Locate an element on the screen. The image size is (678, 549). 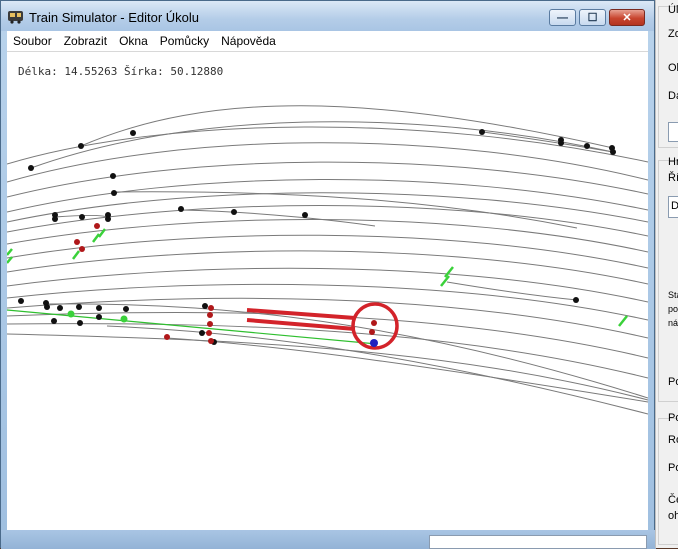
selection-highlight is located at coordinates (322, 326).